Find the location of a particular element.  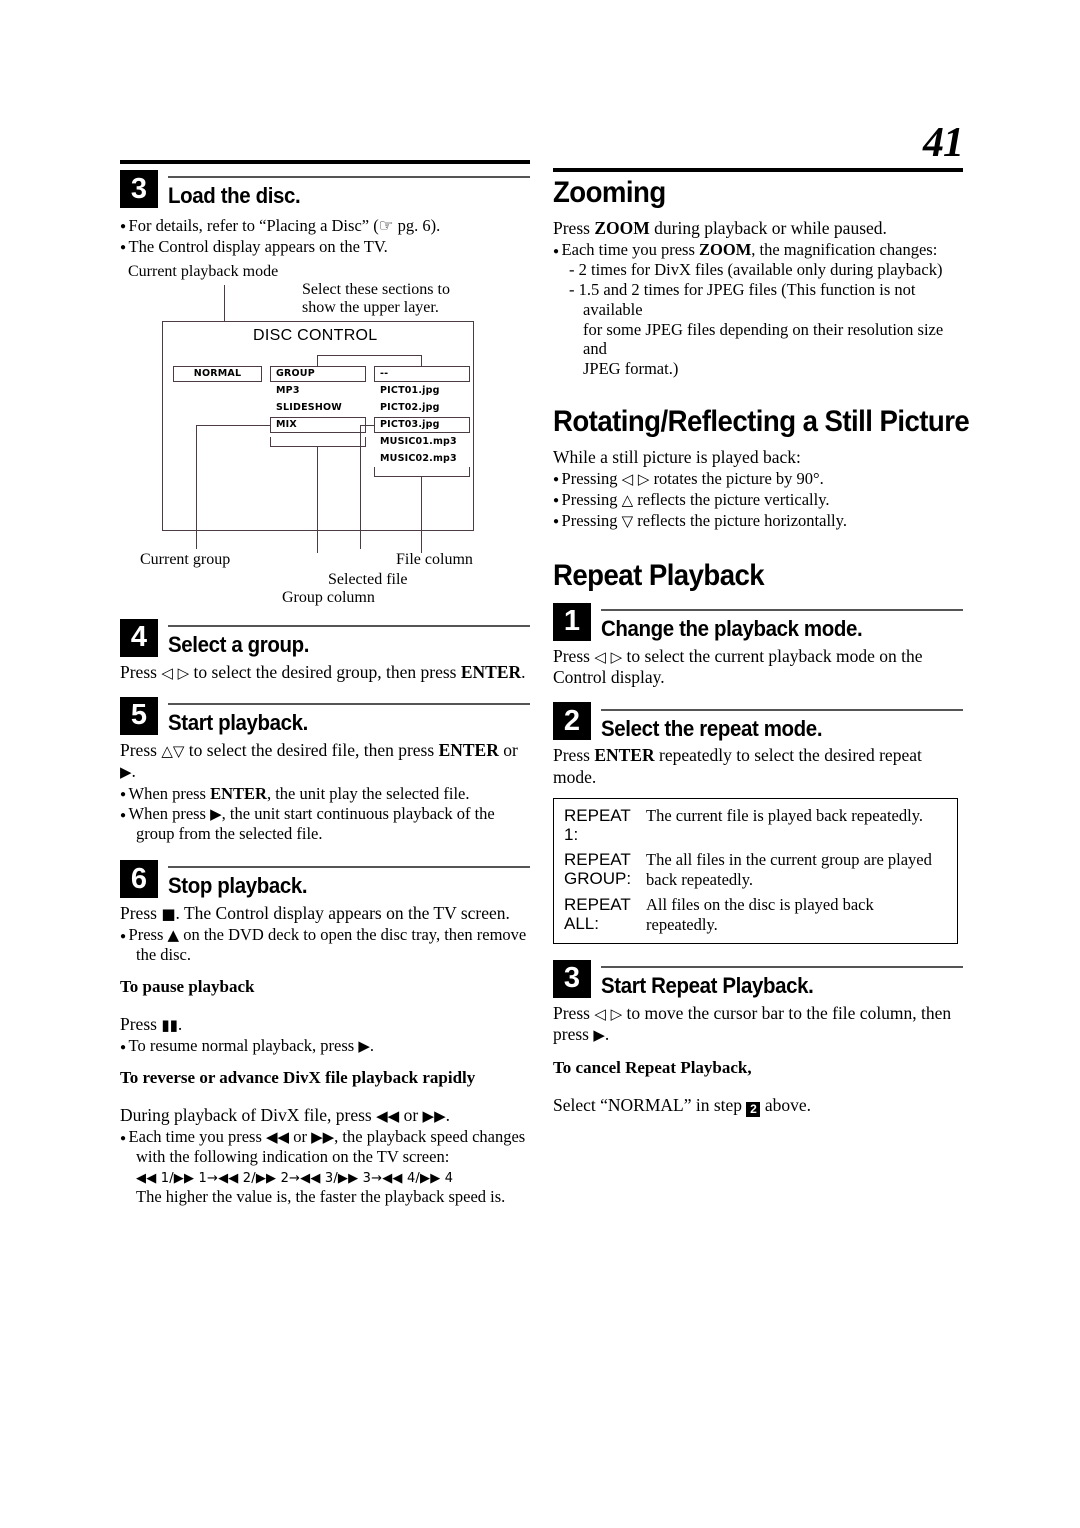

page-number: 41 is located at coordinates (943, 143).